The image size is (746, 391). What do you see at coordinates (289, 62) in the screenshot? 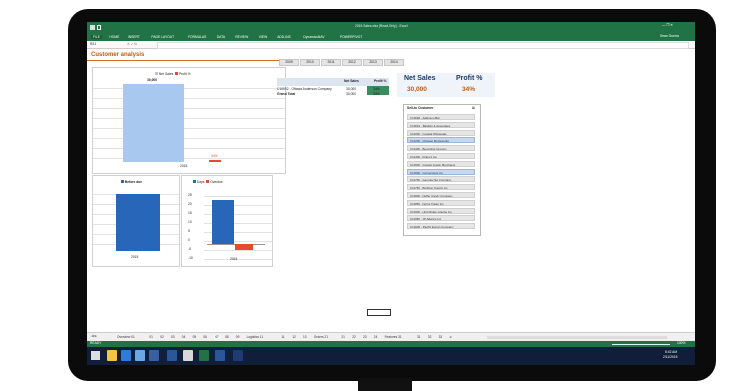
I see `year-slicer-item: 2009` at bounding box center [289, 62].